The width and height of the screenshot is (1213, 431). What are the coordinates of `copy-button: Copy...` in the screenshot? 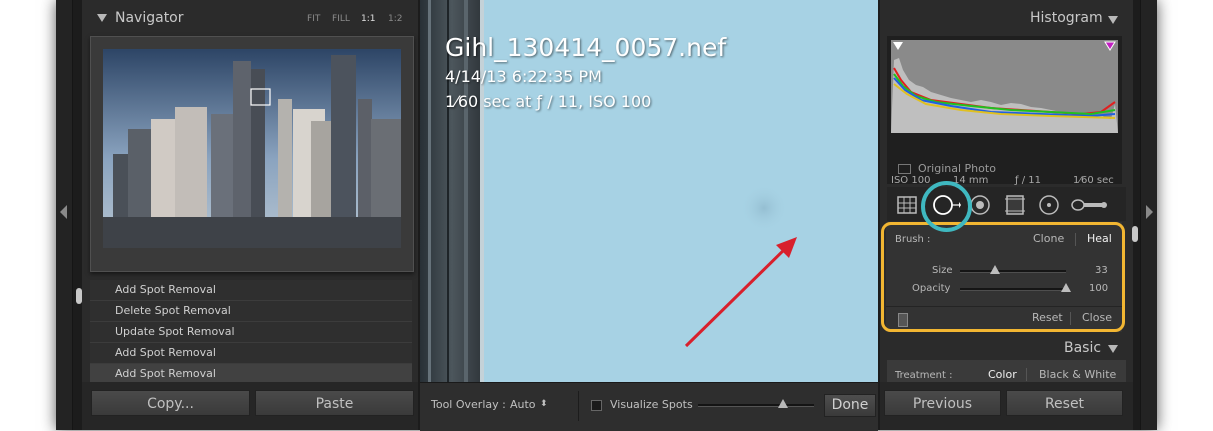 It's located at (170, 403).